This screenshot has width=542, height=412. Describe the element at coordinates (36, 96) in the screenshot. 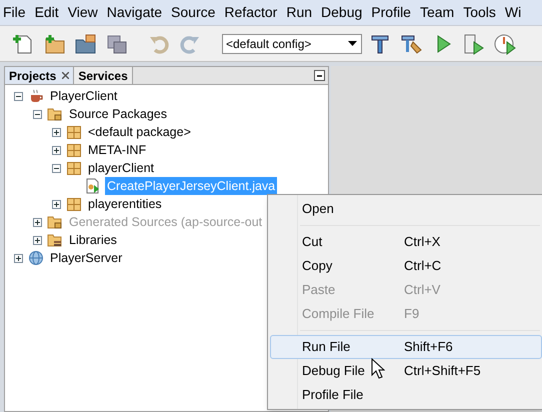

I see `coffee-cup-icon` at that location.